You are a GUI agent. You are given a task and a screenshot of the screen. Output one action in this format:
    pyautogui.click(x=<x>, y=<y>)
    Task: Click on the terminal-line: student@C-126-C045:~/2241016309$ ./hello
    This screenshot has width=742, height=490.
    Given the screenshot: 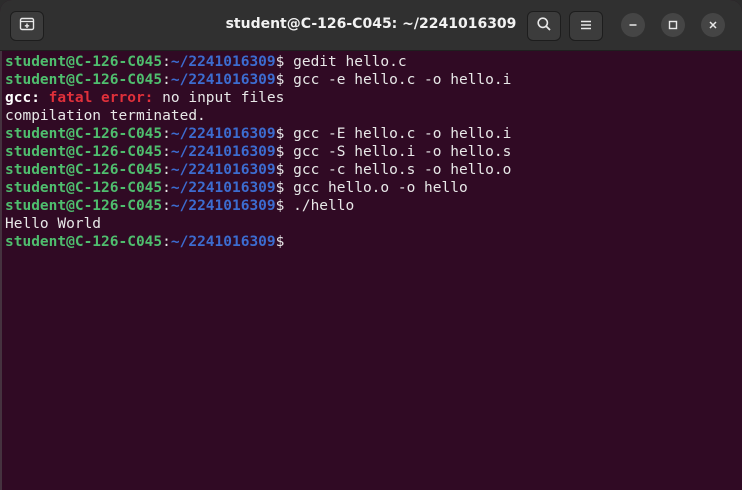 What is the action you would take?
    pyautogui.click(x=373, y=206)
    